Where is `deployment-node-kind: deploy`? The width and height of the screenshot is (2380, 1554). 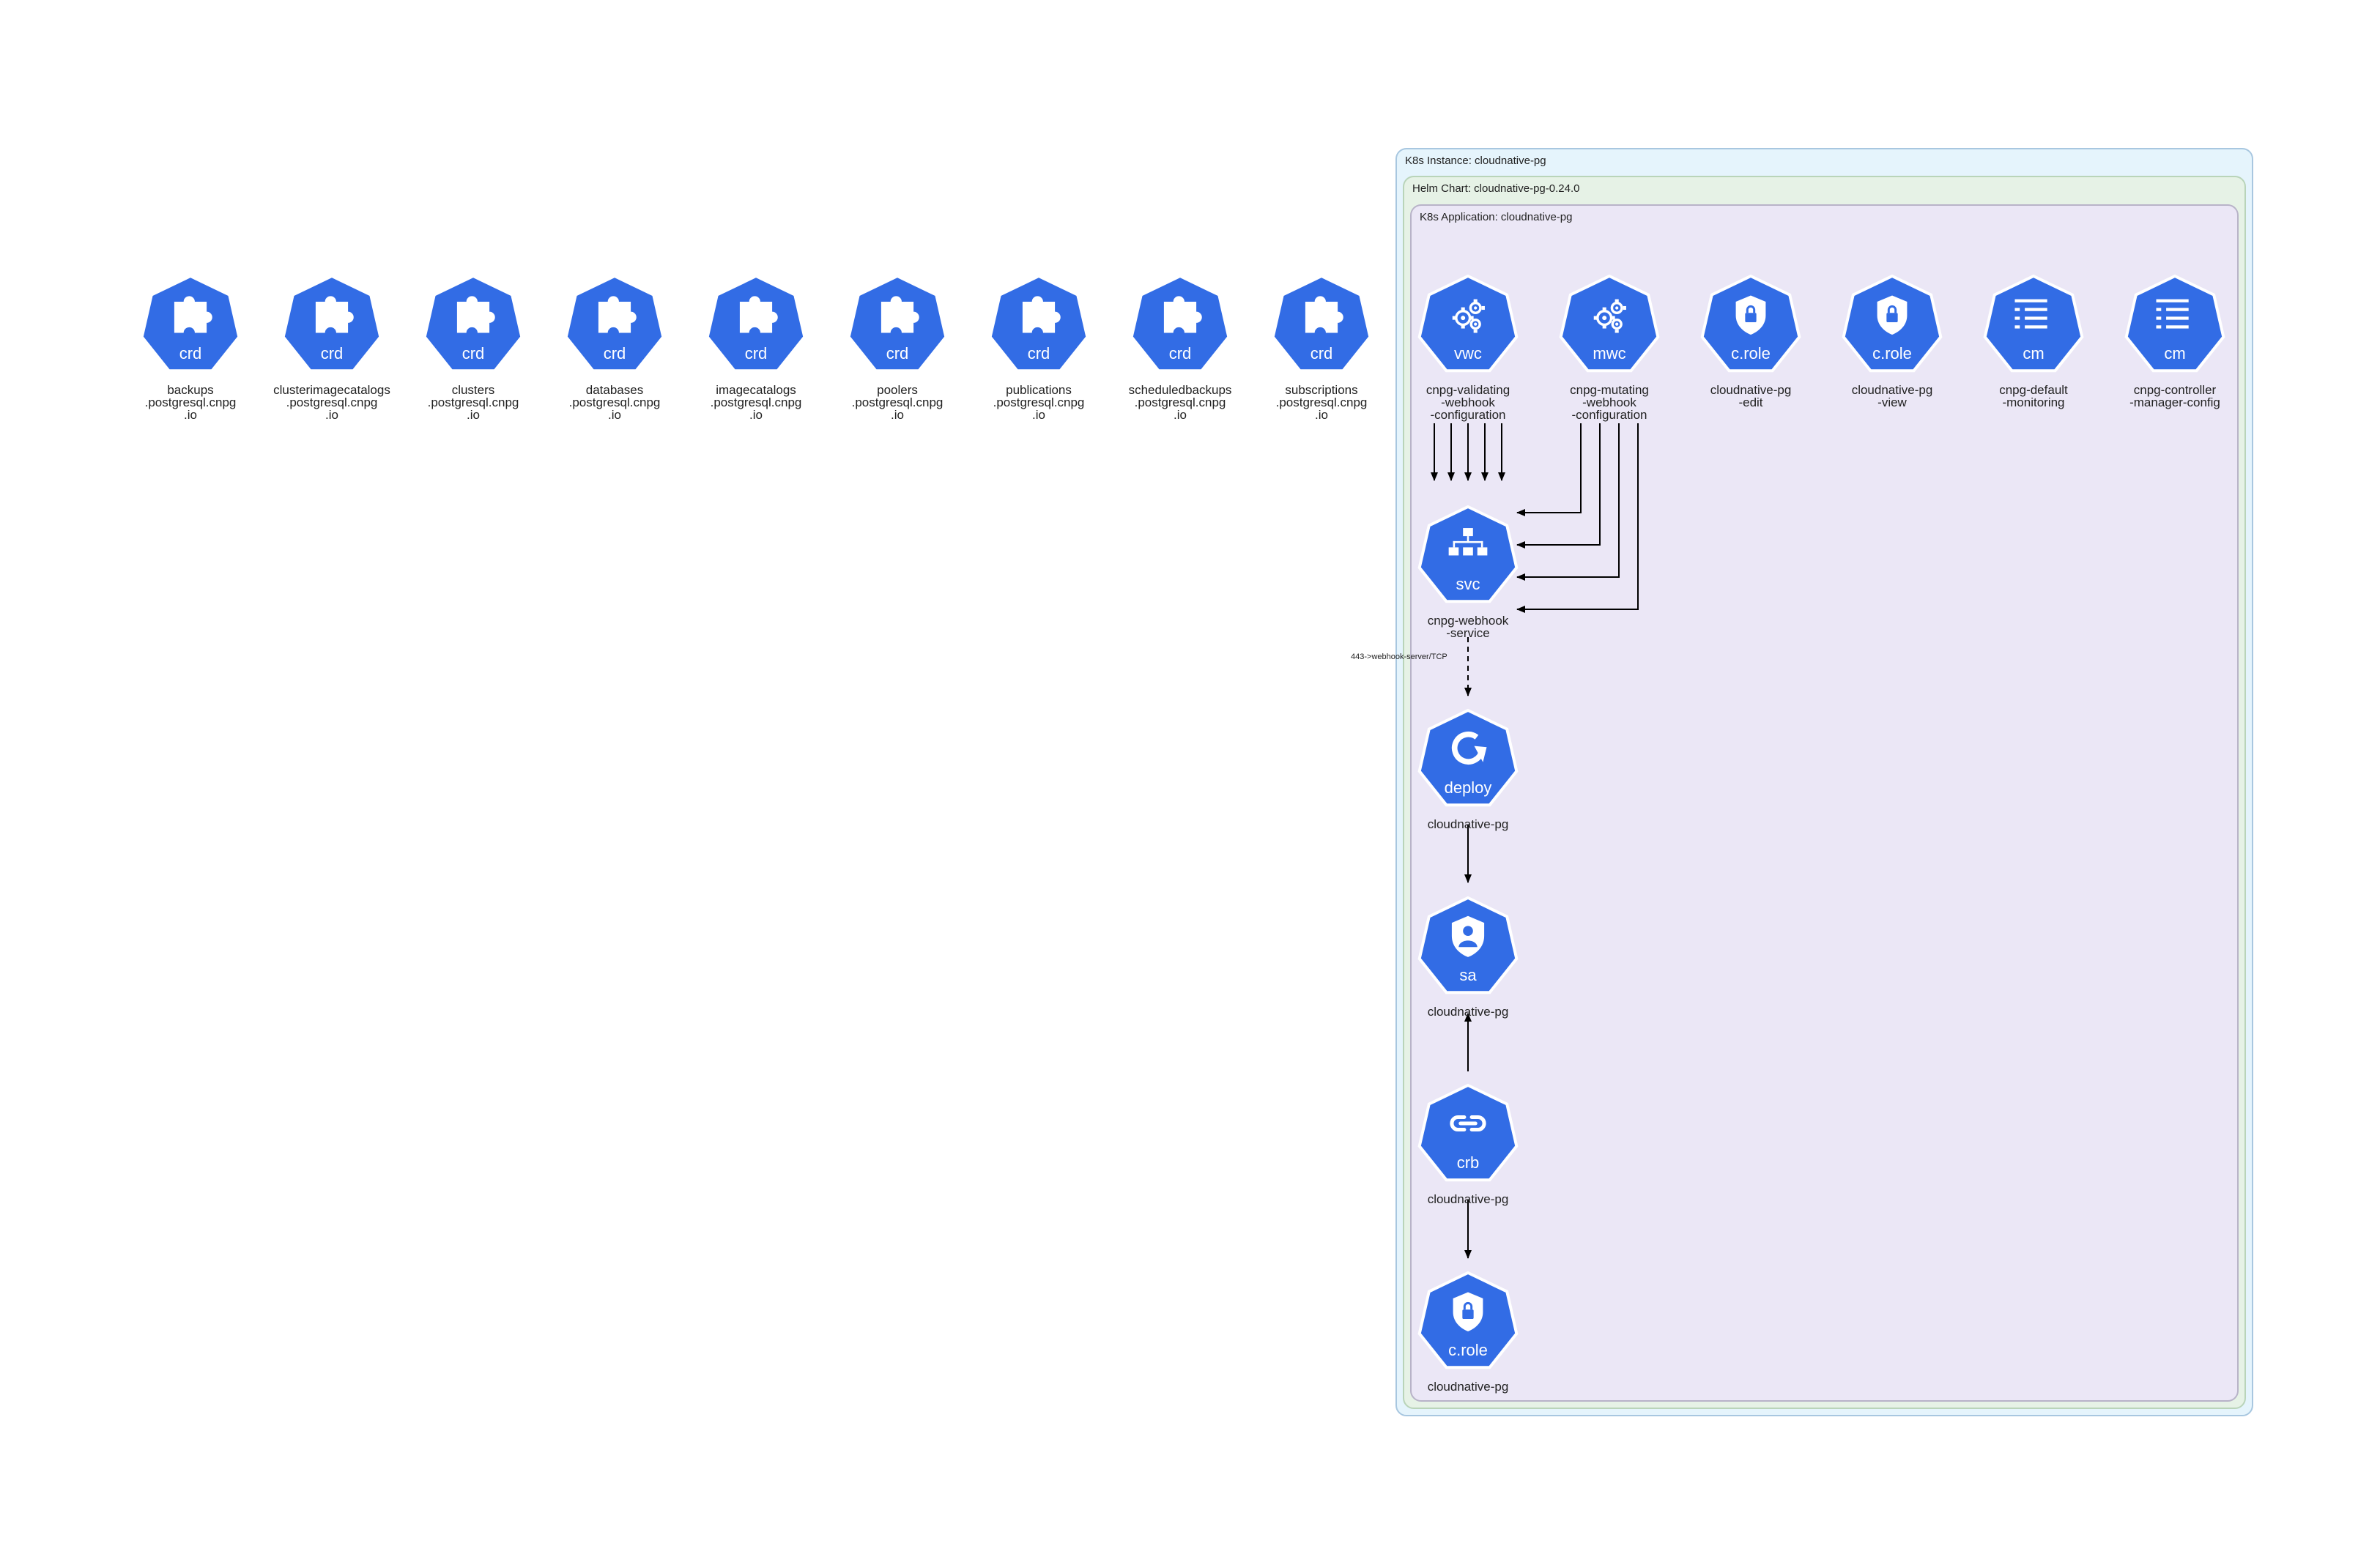
deployment-node-kind: deploy is located at coordinates (1468, 787).